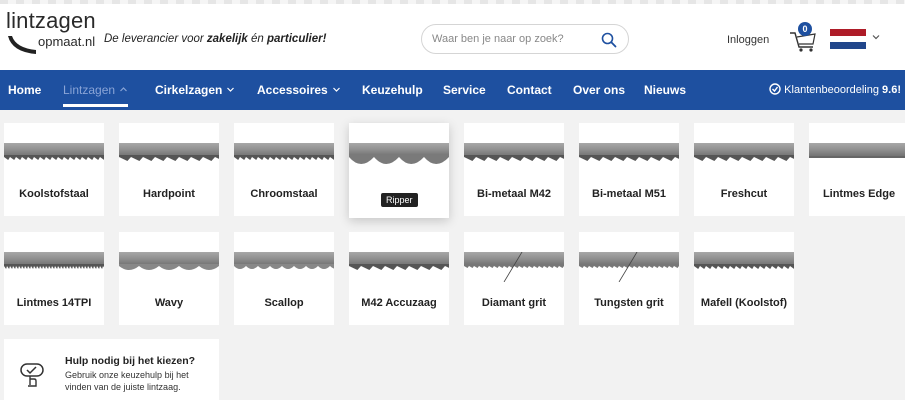 The image size is (905, 400). I want to click on customer-rating: Klantenbeoordeling 9.6!, so click(835, 89).